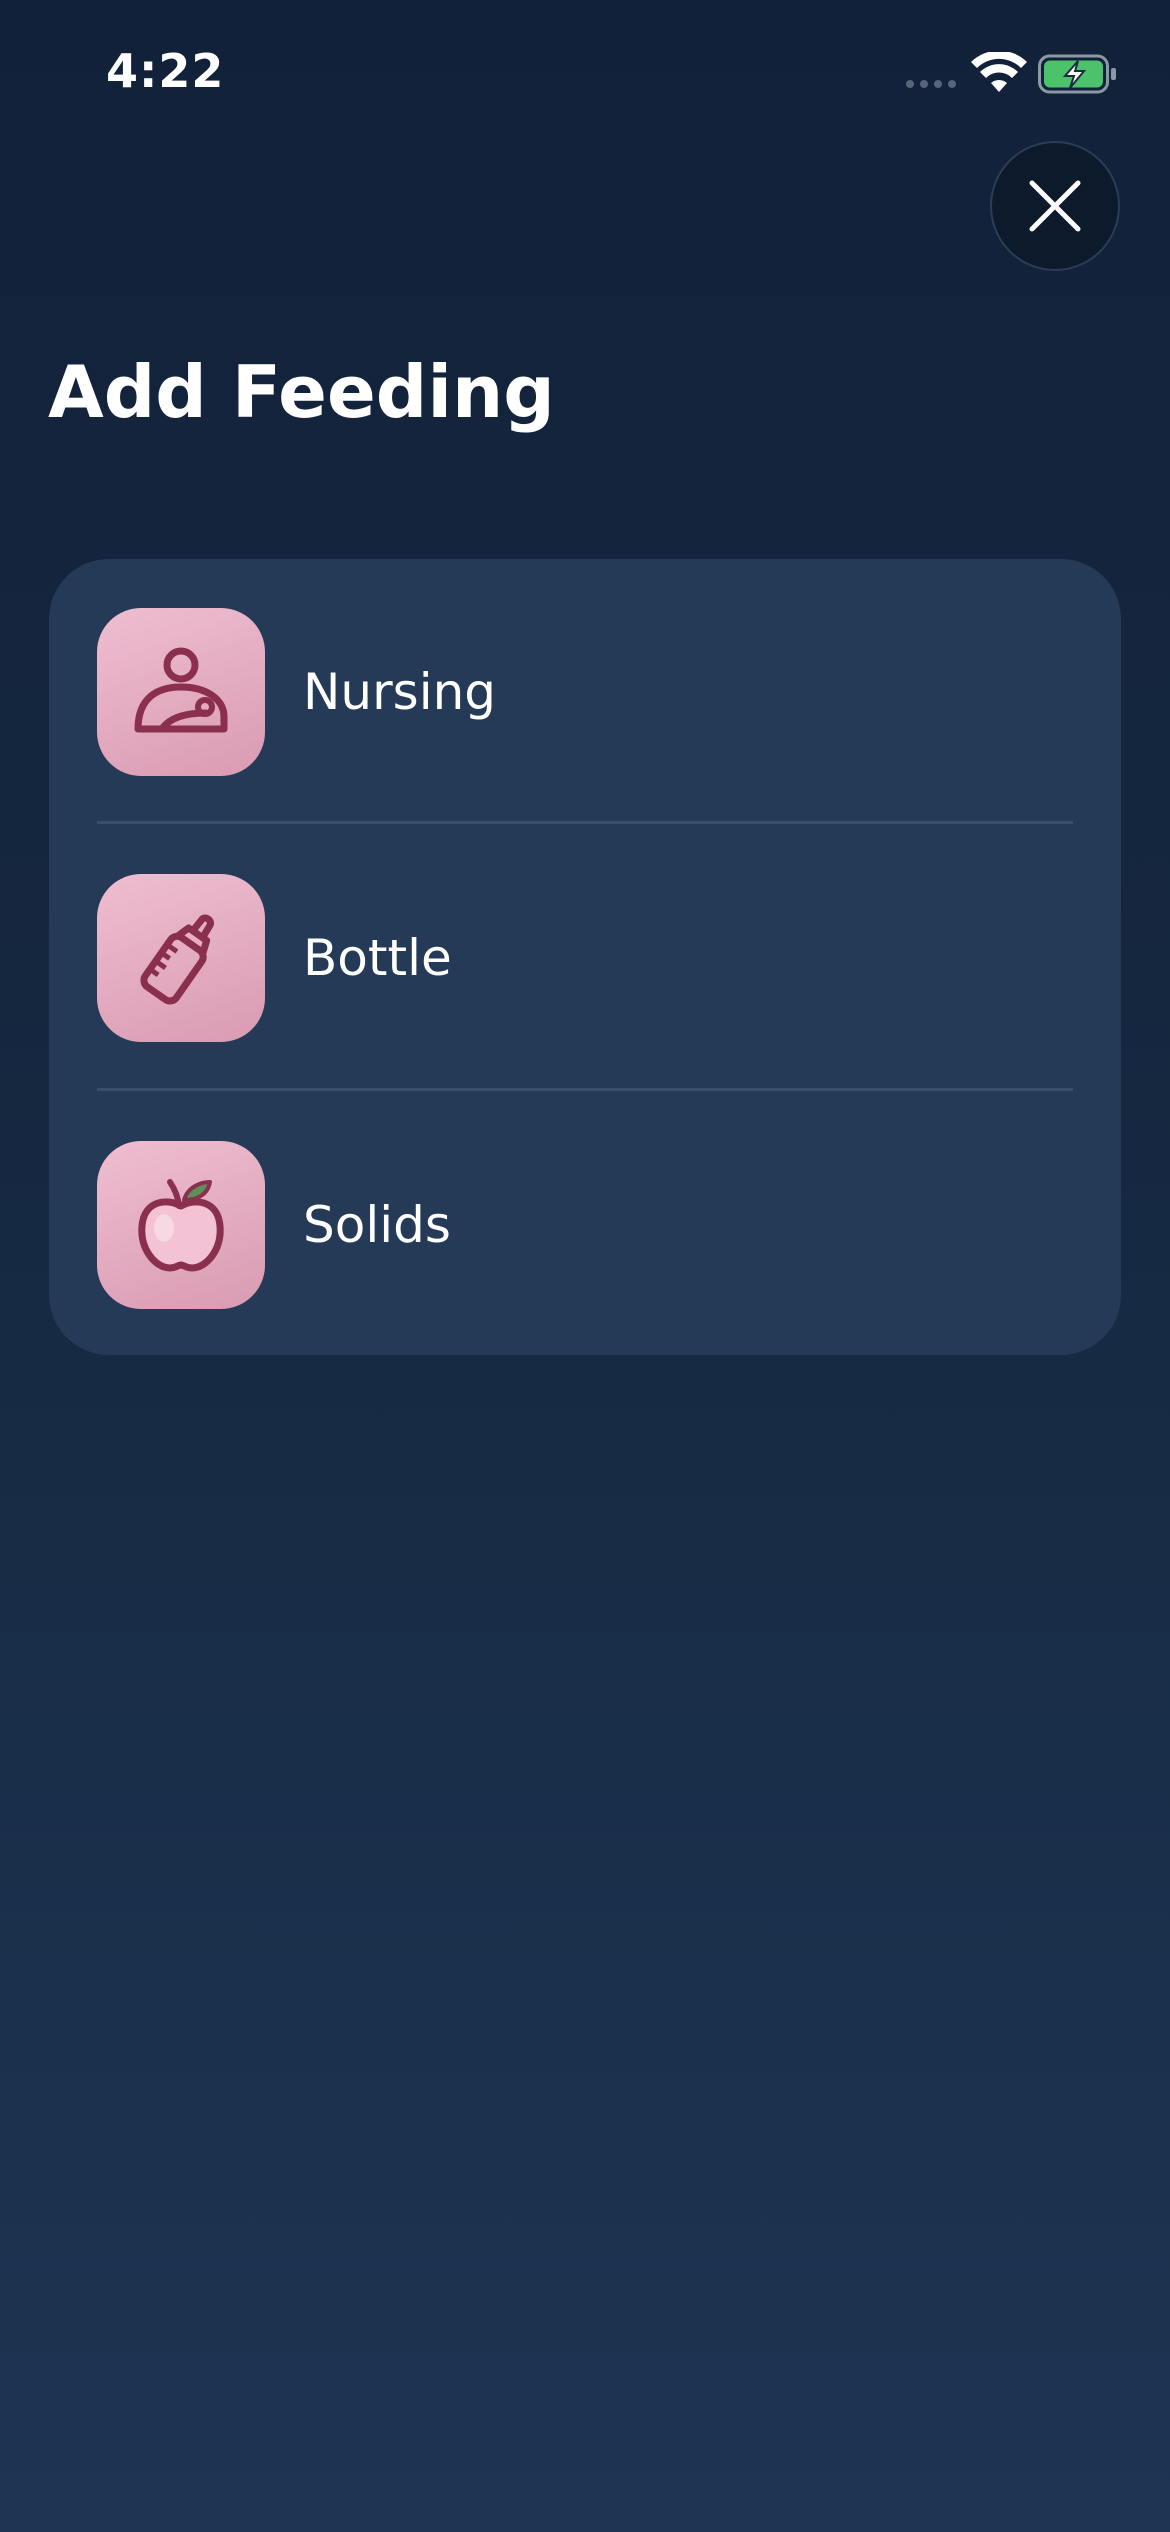  What do you see at coordinates (165, 71) in the screenshot?
I see `status-time: 4:22` at bounding box center [165, 71].